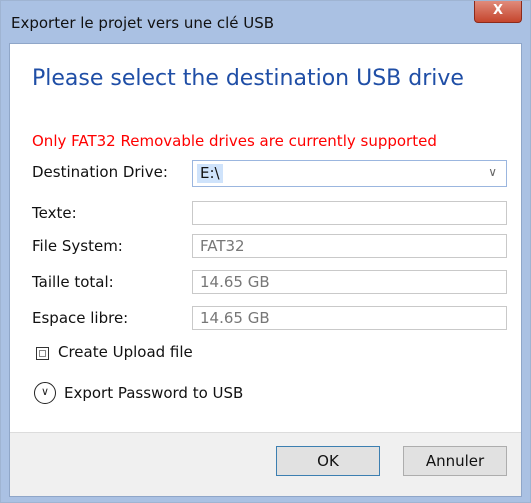 The height and width of the screenshot is (503, 531). I want to click on title-bar: Exporter le projet vers une clé USB X, so click(265, 22).